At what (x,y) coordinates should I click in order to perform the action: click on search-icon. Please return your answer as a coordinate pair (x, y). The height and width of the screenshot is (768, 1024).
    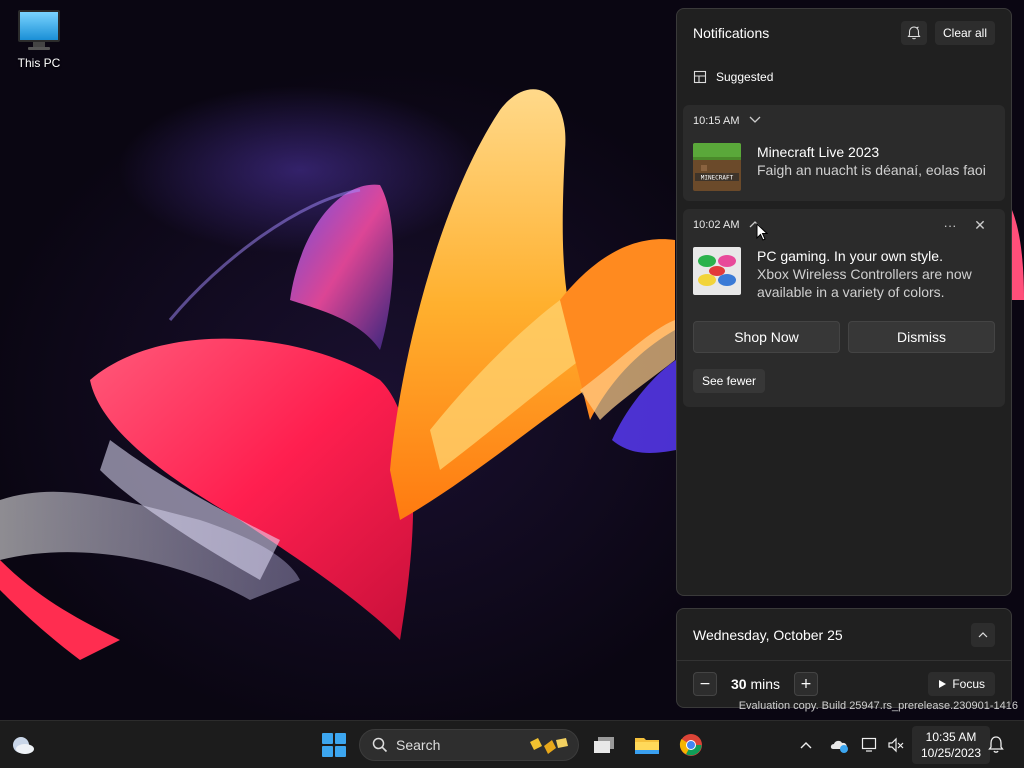
    Looking at the image, I should click on (380, 745).